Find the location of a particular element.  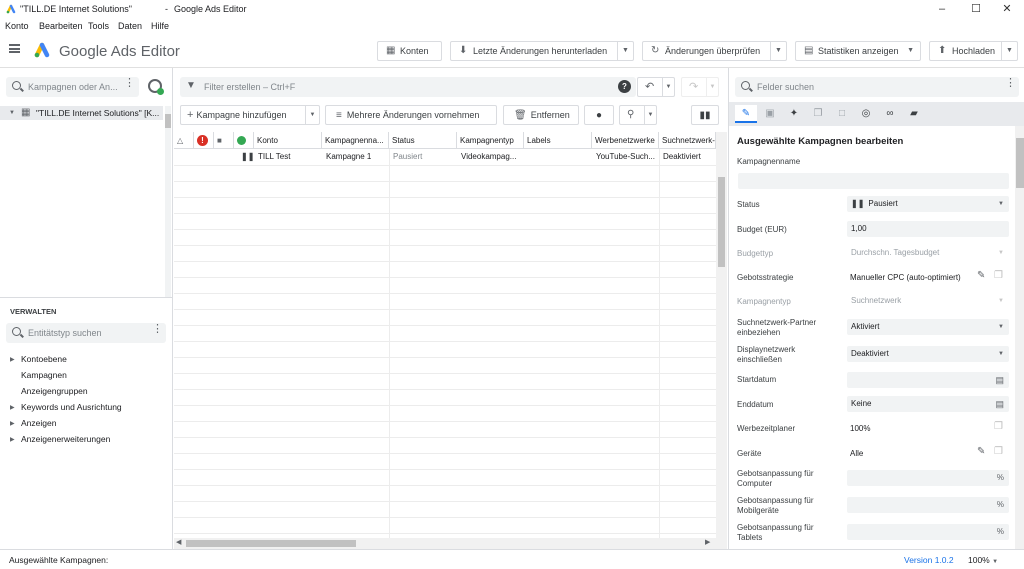

zoom-select: 100% ▼ is located at coordinates (983, 560).